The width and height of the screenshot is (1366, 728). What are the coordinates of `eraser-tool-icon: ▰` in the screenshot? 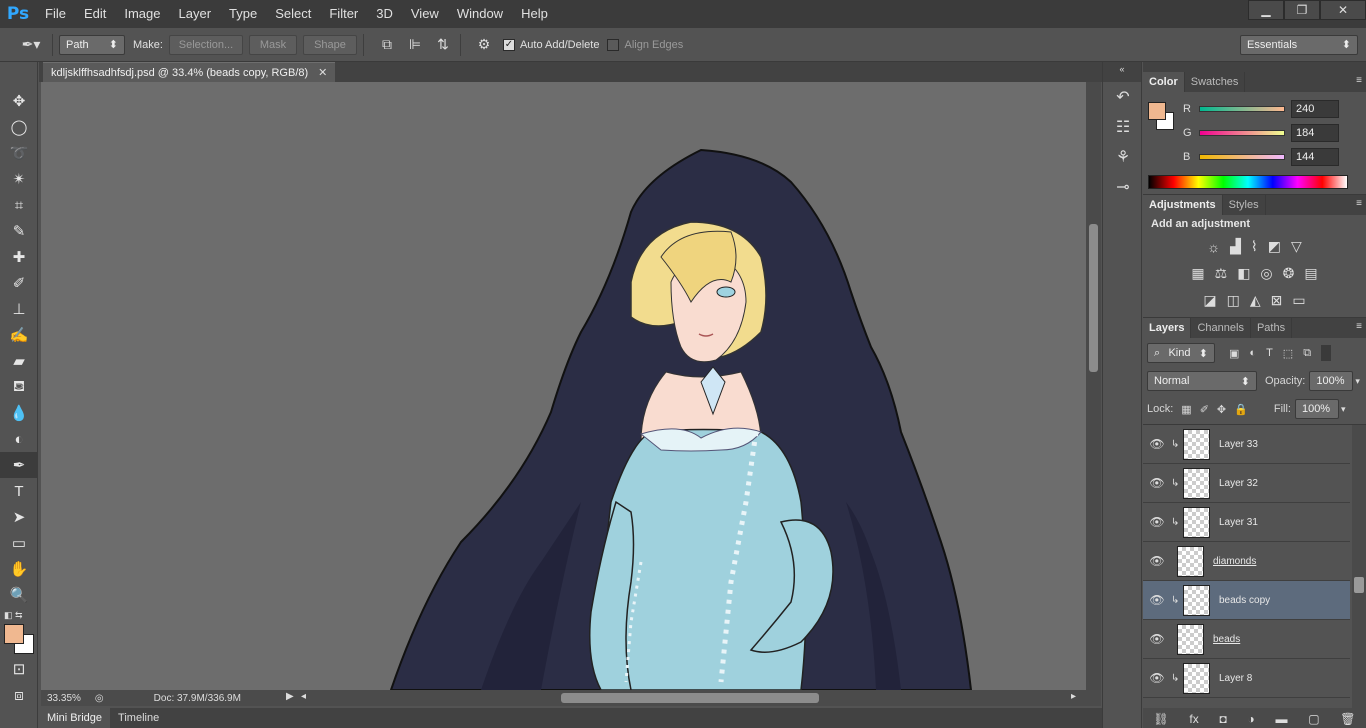 It's located at (19, 361).